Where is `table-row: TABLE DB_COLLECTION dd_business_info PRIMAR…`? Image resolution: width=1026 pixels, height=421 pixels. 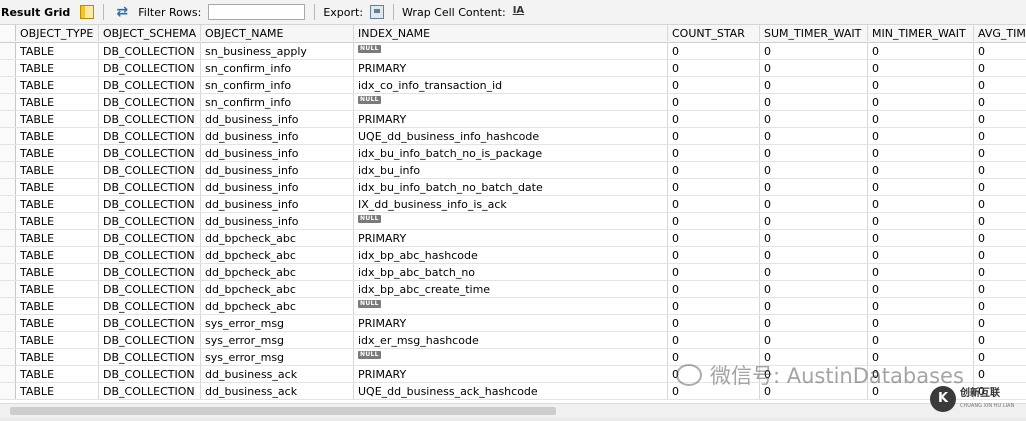 table-row: TABLE DB_COLLECTION dd_business_info PRIMAR… is located at coordinates (513, 119).